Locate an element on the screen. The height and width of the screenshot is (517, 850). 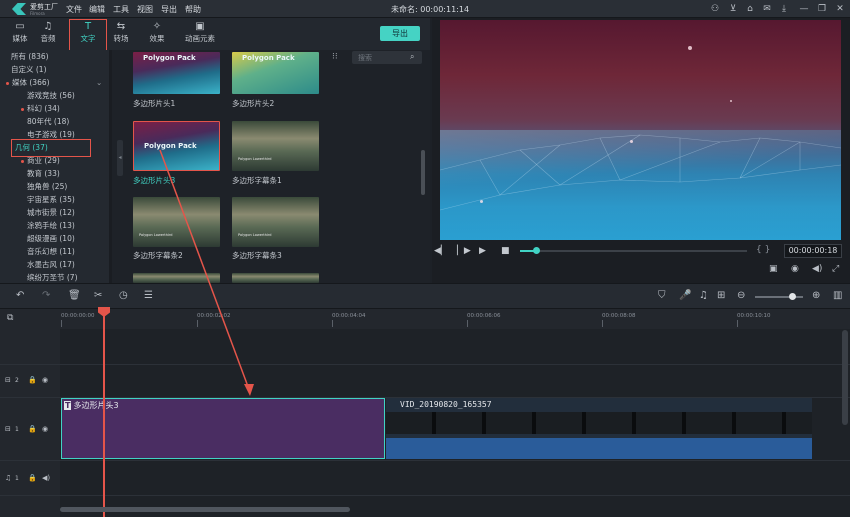
annotation-arrowhead is located at coordinates (249, 390).